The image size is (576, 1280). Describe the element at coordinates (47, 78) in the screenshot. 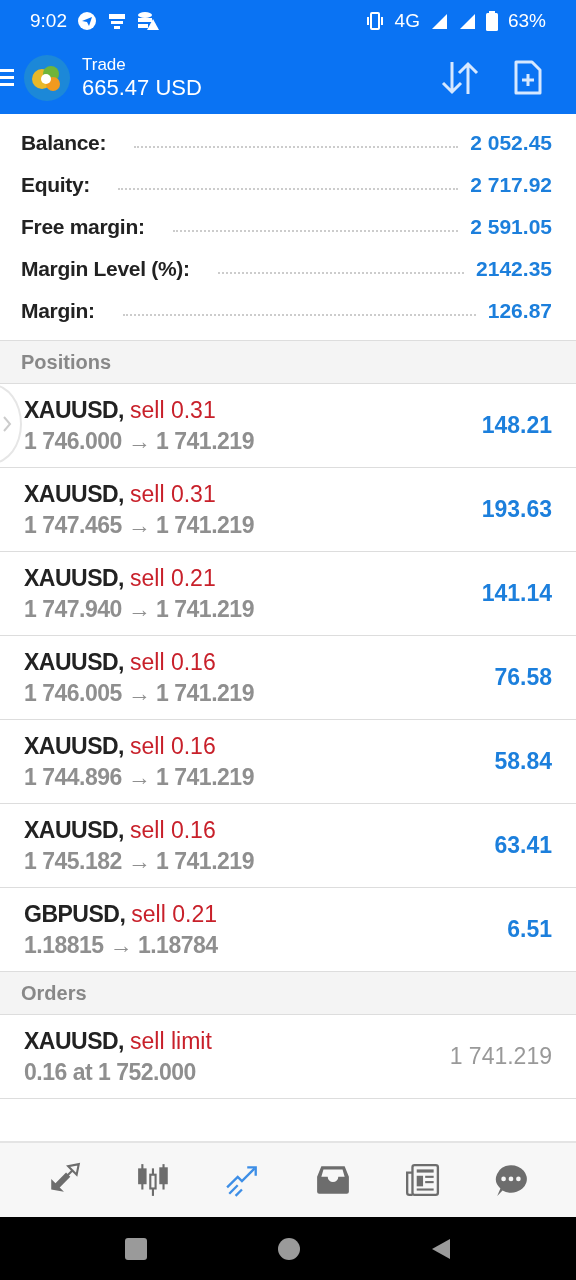

I see `app-logo` at that location.